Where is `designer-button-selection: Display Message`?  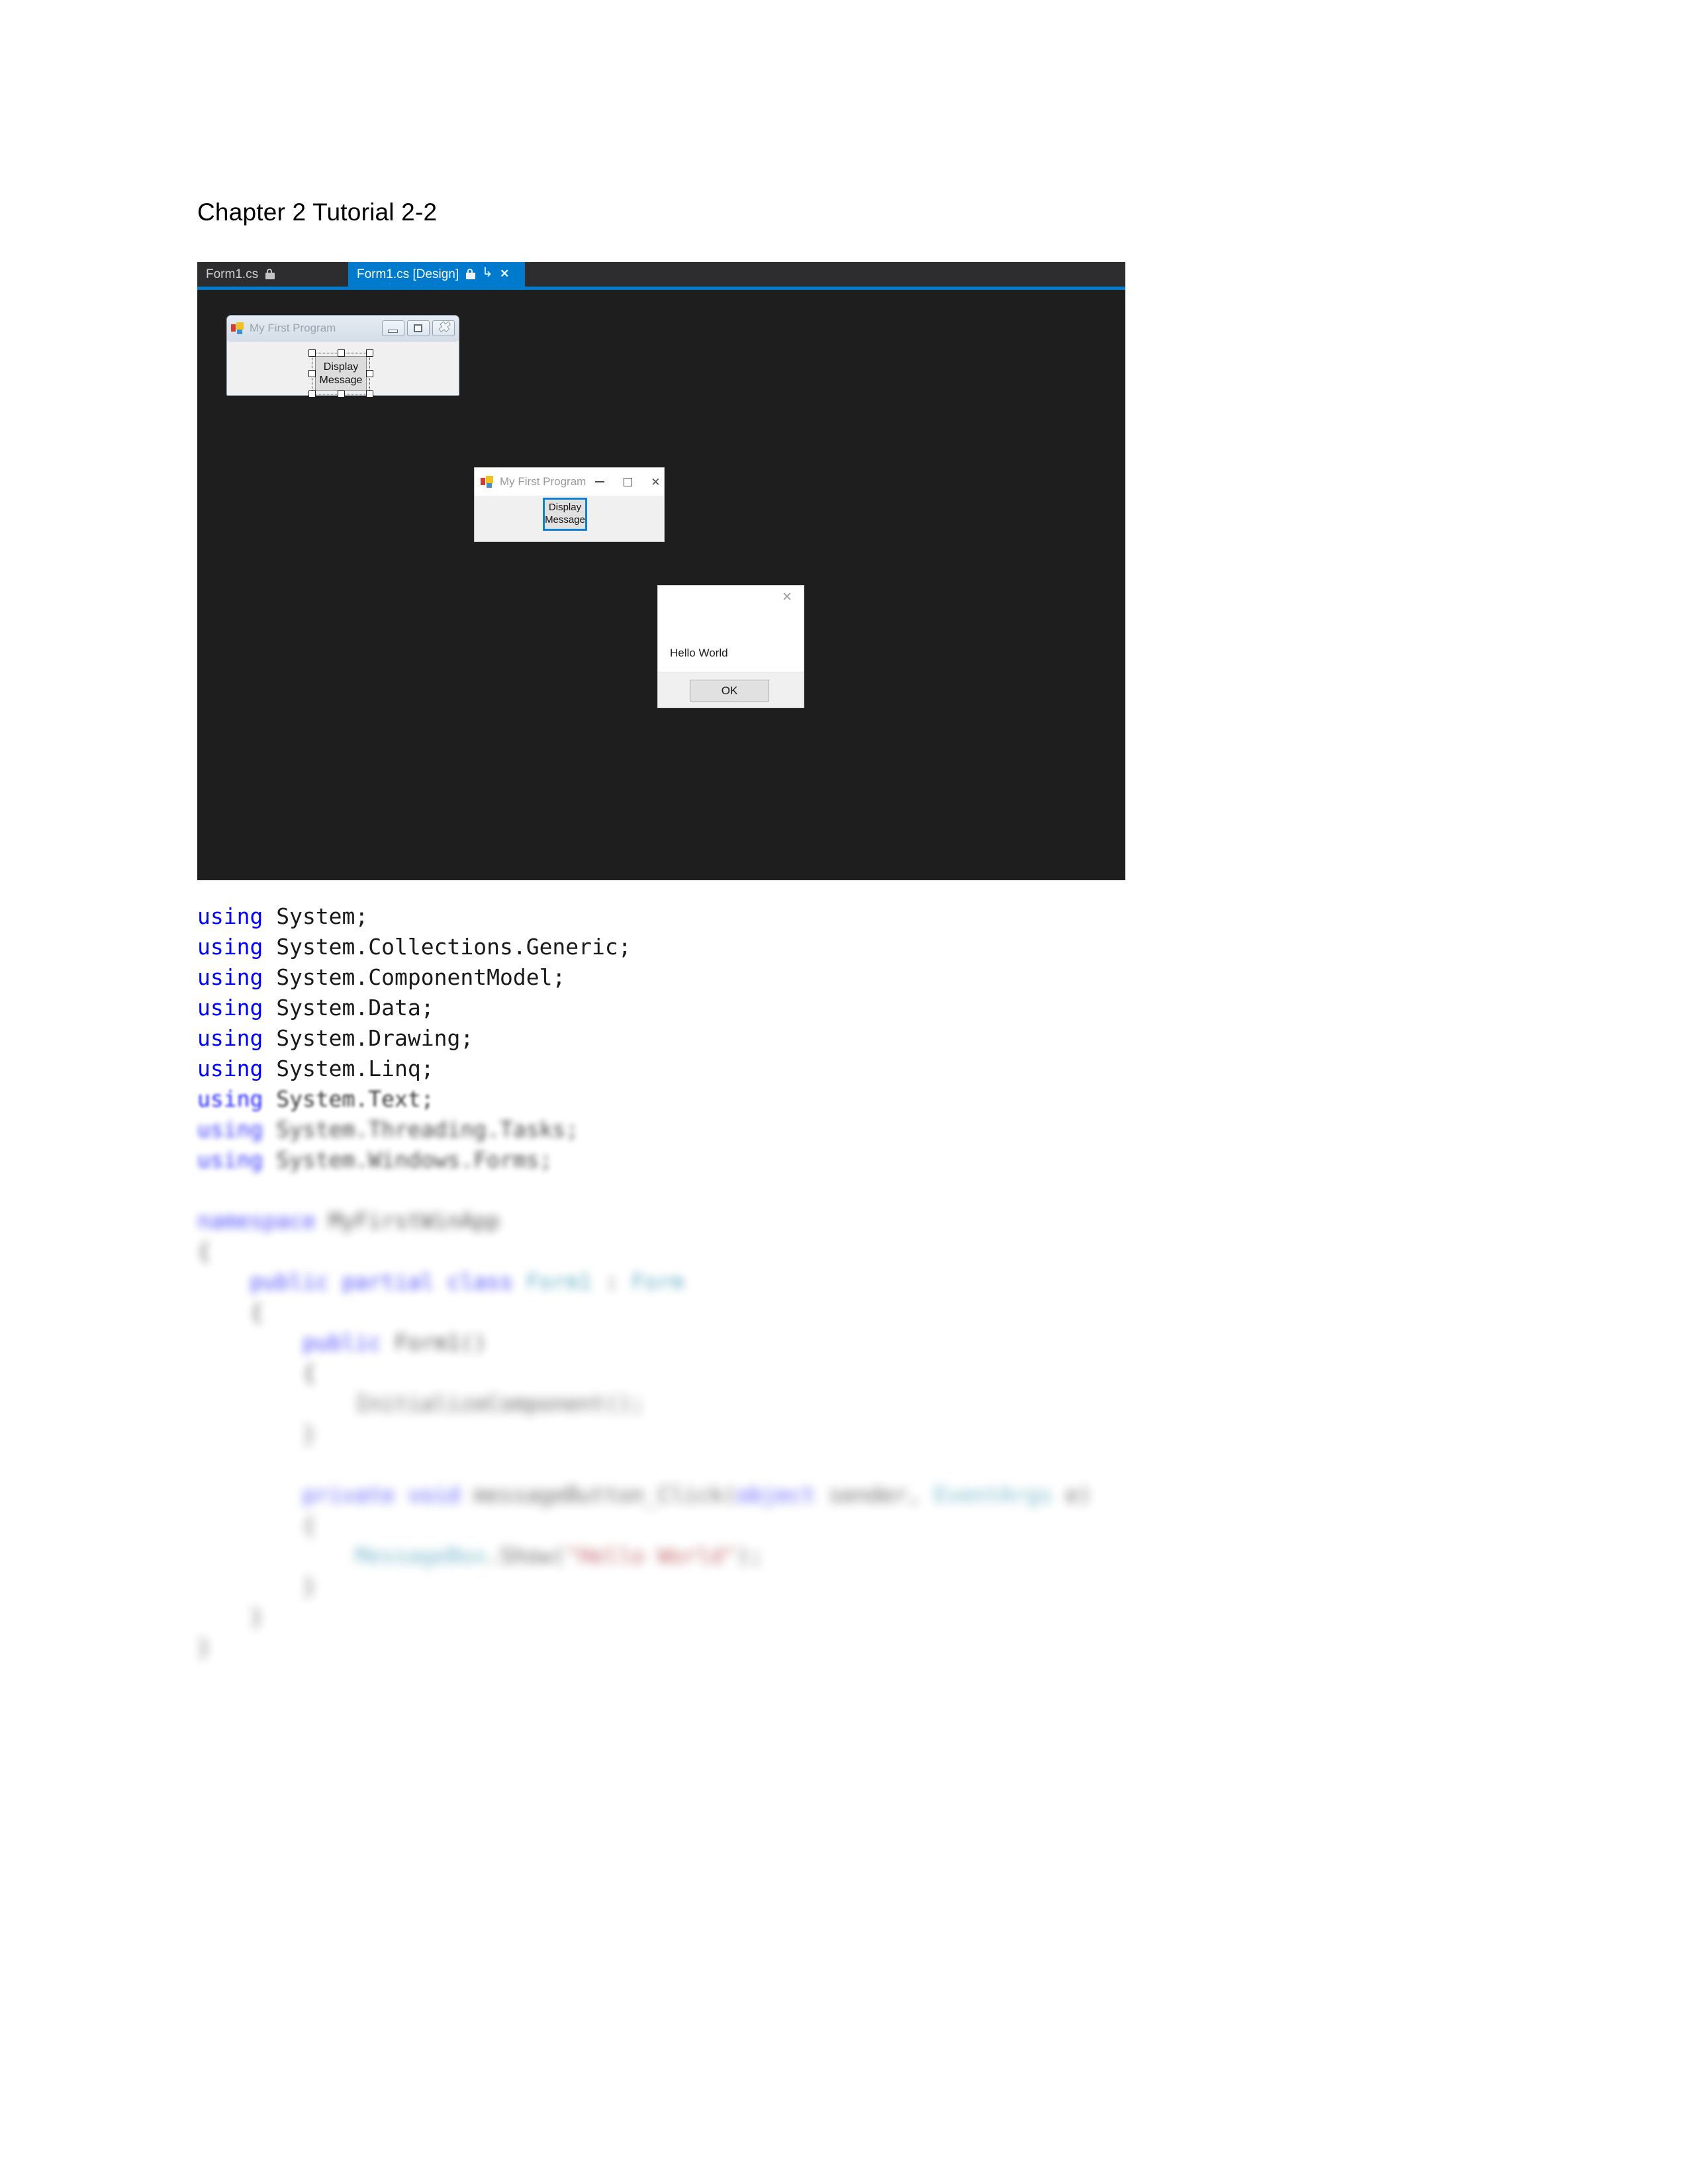 designer-button-selection: Display Message is located at coordinates (341, 373).